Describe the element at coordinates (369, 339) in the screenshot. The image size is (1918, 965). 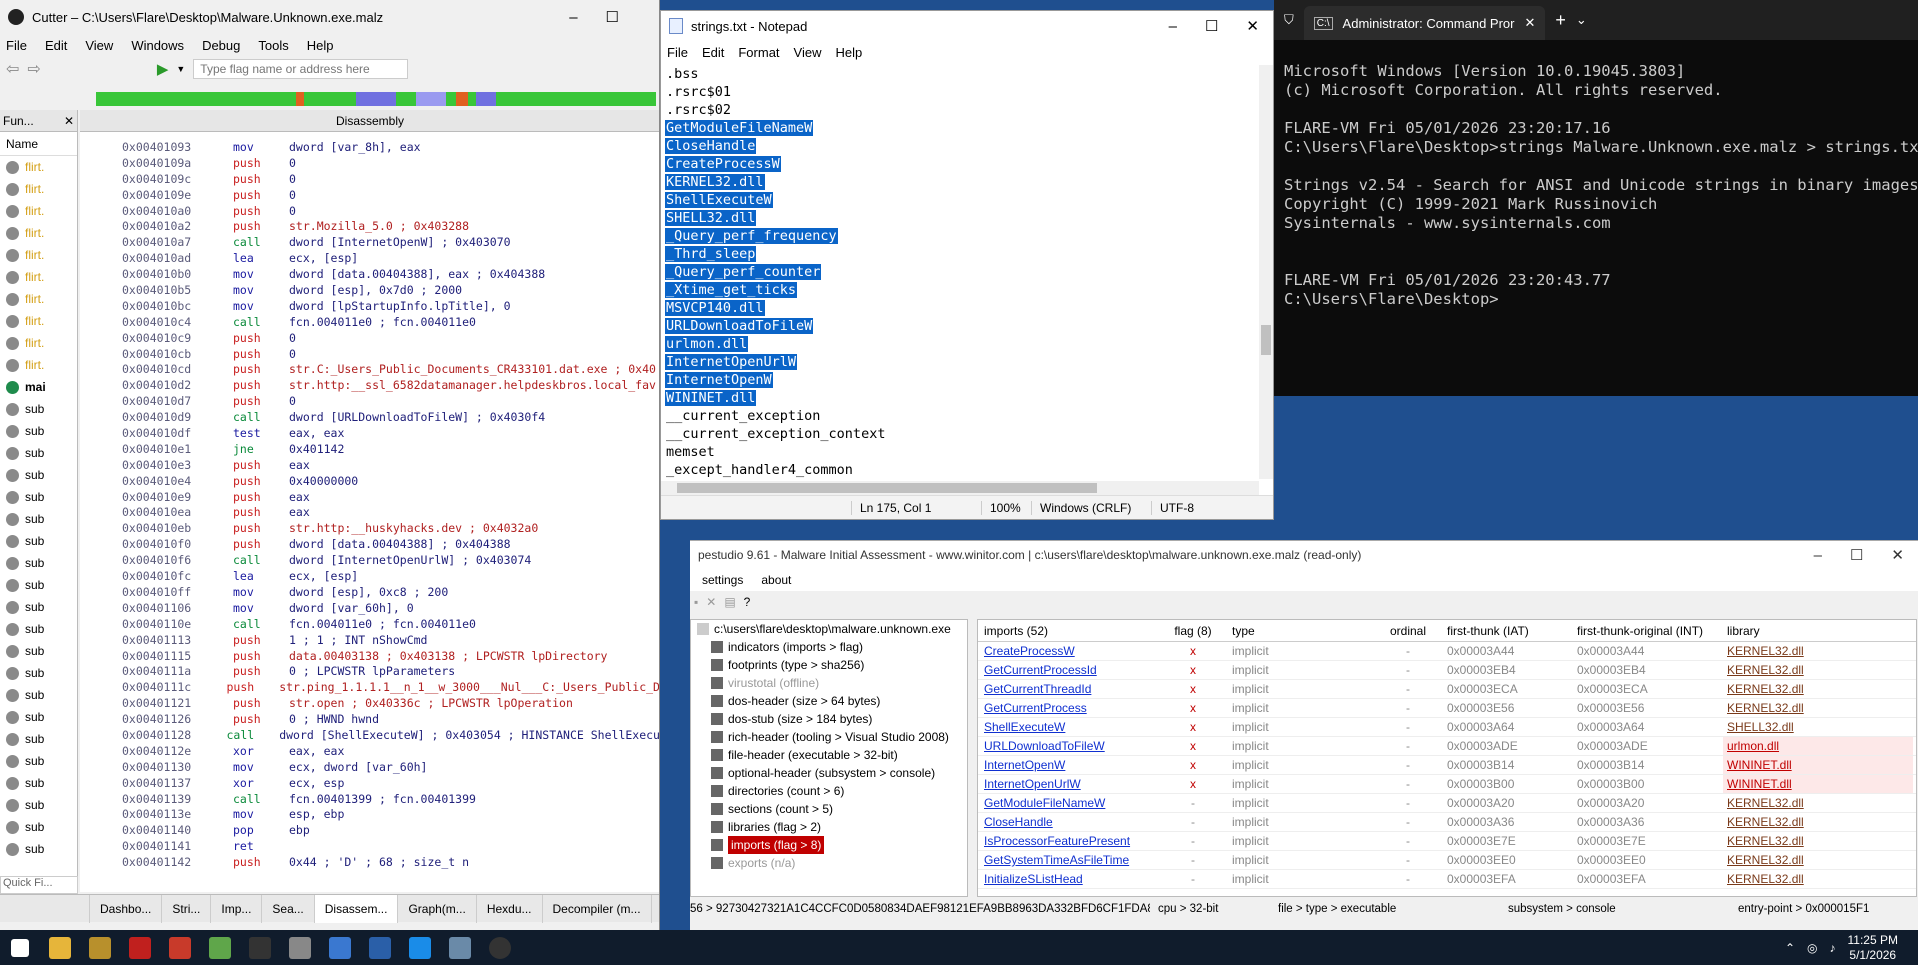
I see `disassembly-line: 0x004010c9 push 0` at that location.